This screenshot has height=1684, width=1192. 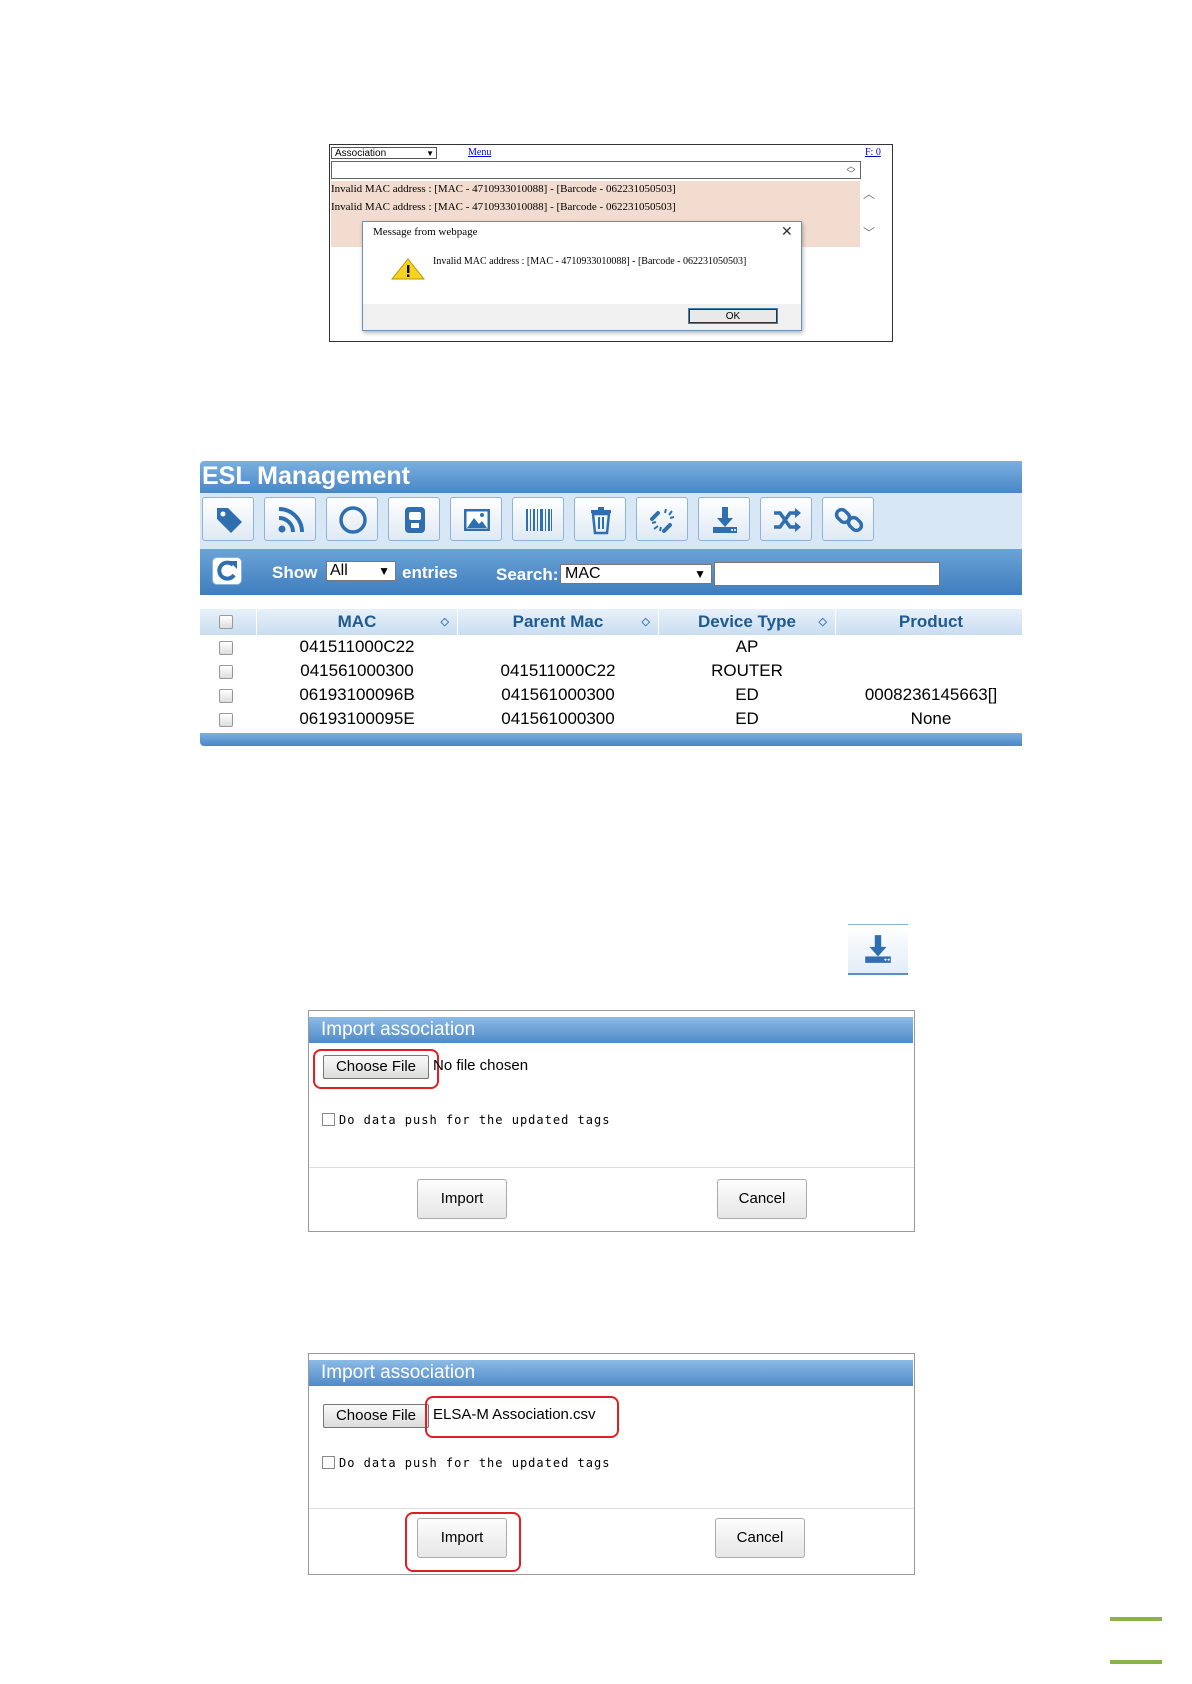 What do you see at coordinates (827, 574) in the screenshot?
I see `search-input` at bounding box center [827, 574].